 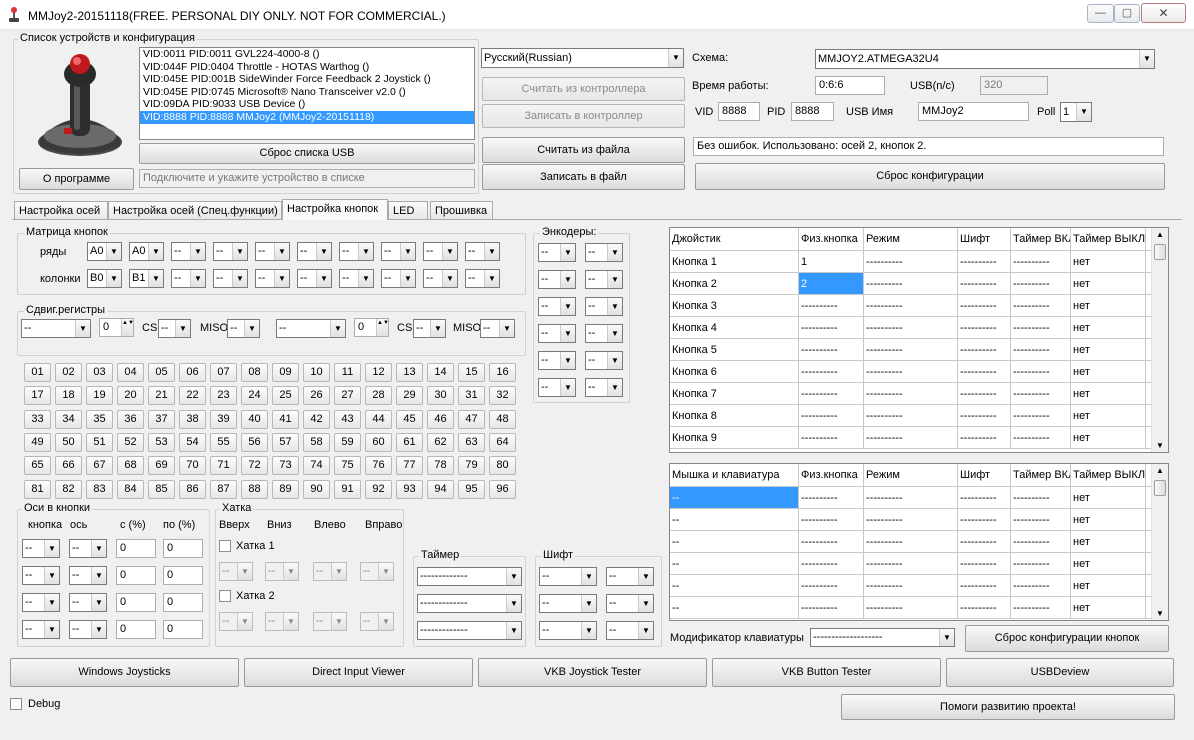 What do you see at coordinates (440, 278) in the screenshot?
I see `col-select-9: --` at bounding box center [440, 278].